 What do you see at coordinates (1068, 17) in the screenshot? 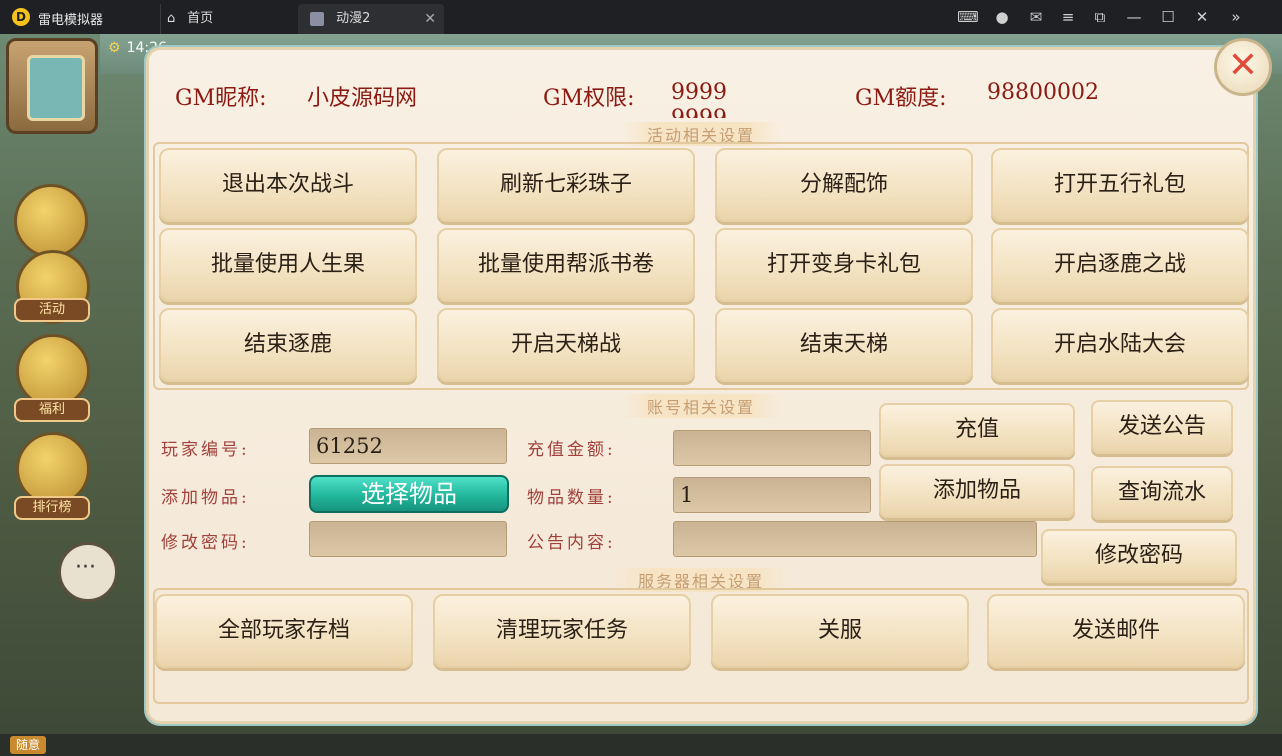
I see `menu-icon: ≡` at bounding box center [1068, 17].